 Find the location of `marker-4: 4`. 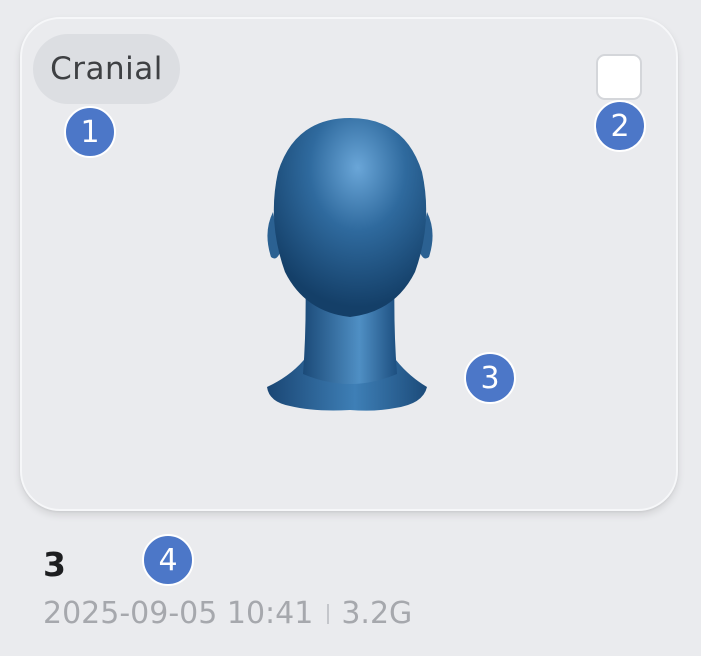

marker-4: 4 is located at coordinates (168, 560).